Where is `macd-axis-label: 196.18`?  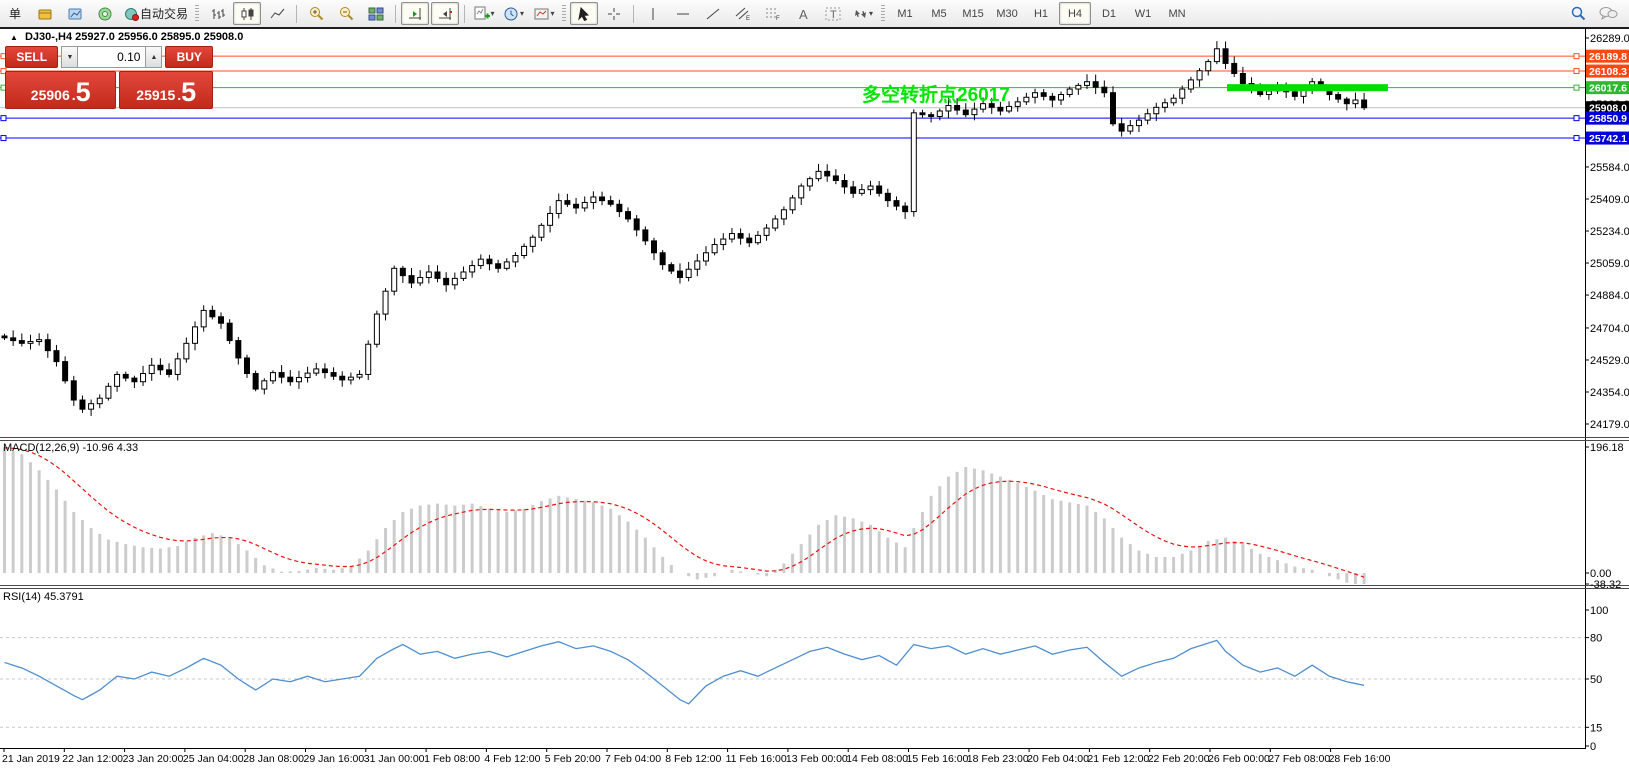
macd-axis-label: 196.18 is located at coordinates (1607, 448).